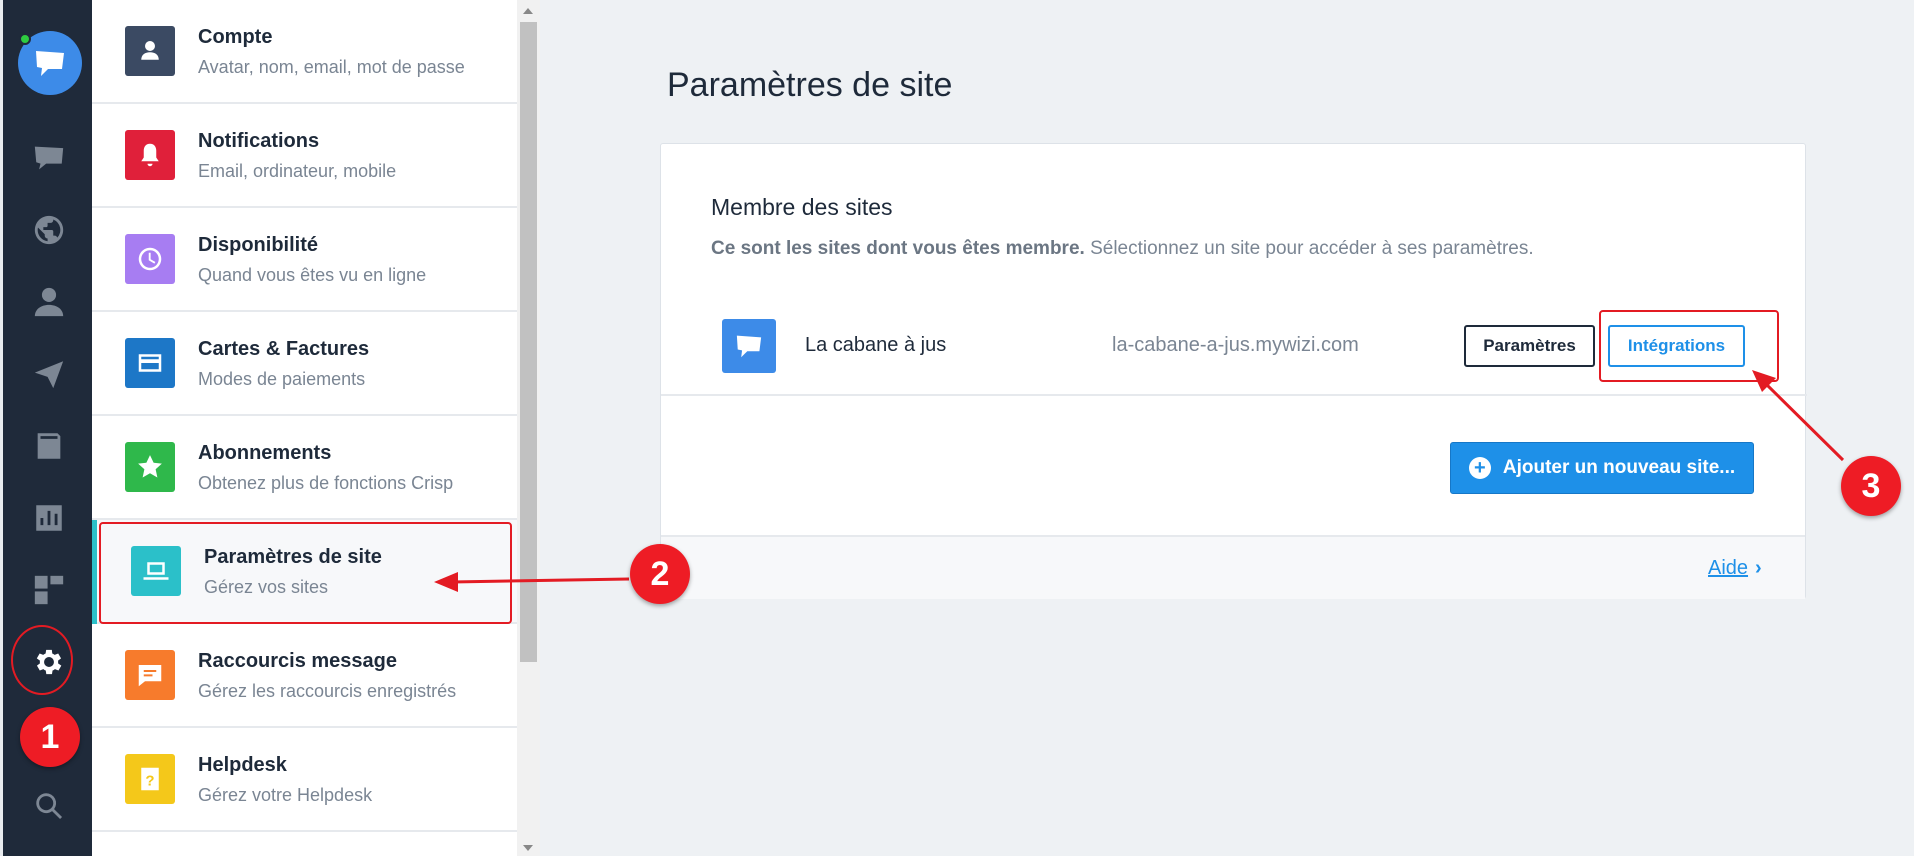 This screenshot has height=856, width=1914. Describe the element at coordinates (150, 259) in the screenshot. I see `clock-icon` at that location.